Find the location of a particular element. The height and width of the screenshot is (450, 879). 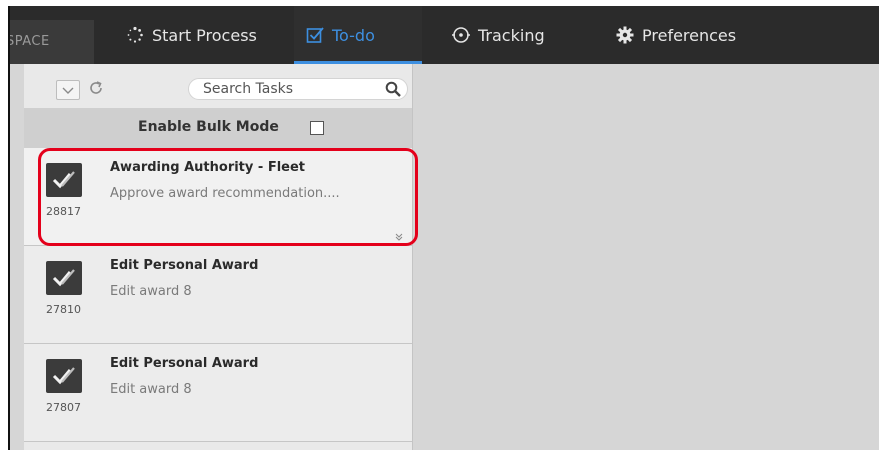

task-panel-toolbar is located at coordinates (218, 83).